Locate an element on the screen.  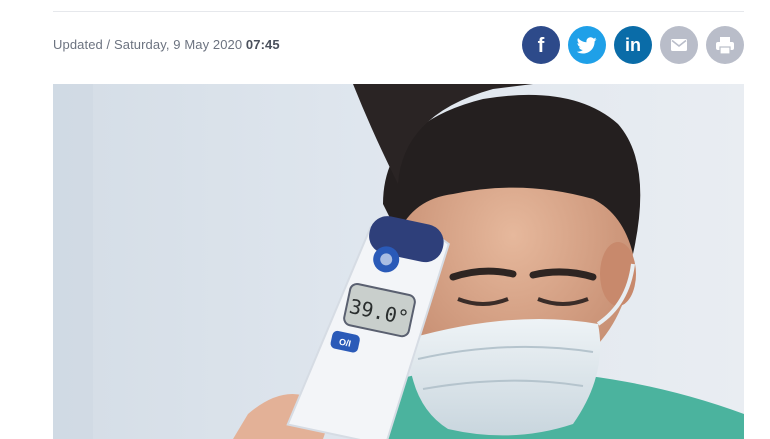
email-share-button is located at coordinates (679, 45).